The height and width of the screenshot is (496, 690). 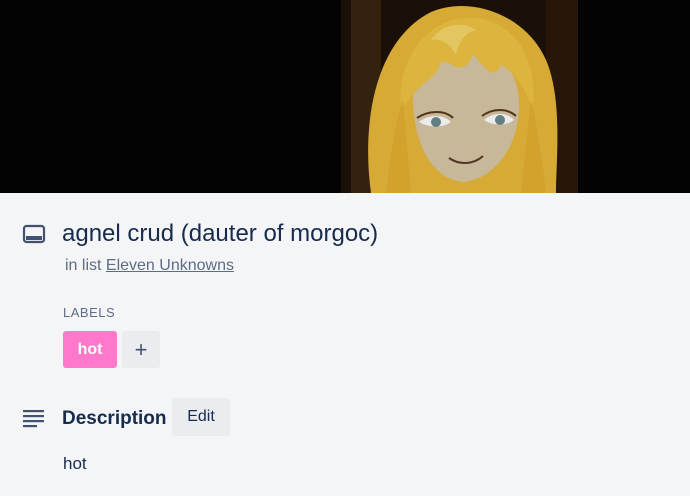 What do you see at coordinates (201, 417) in the screenshot?
I see `edit-description-button: Edit` at bounding box center [201, 417].